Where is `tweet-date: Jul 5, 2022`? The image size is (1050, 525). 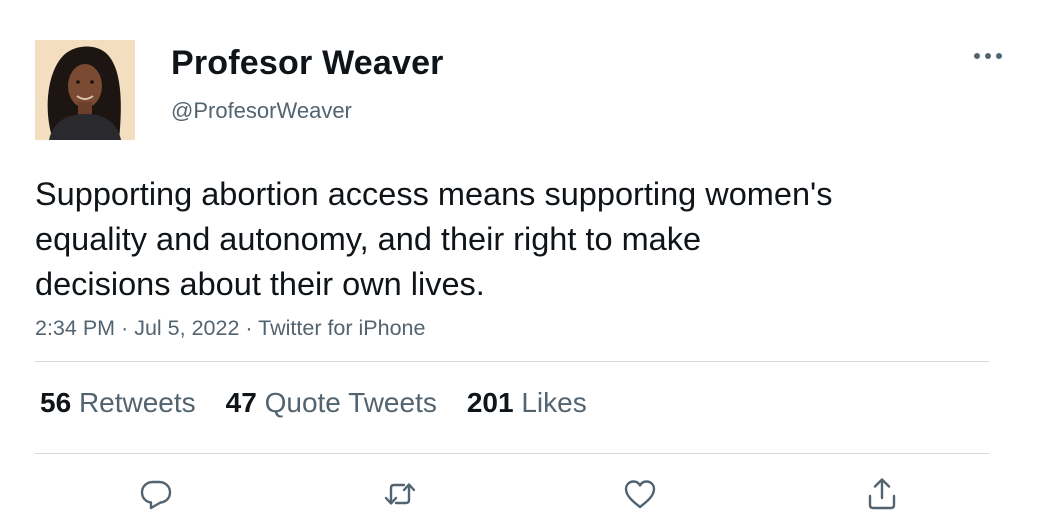 tweet-date: Jul 5, 2022 is located at coordinates (186, 328).